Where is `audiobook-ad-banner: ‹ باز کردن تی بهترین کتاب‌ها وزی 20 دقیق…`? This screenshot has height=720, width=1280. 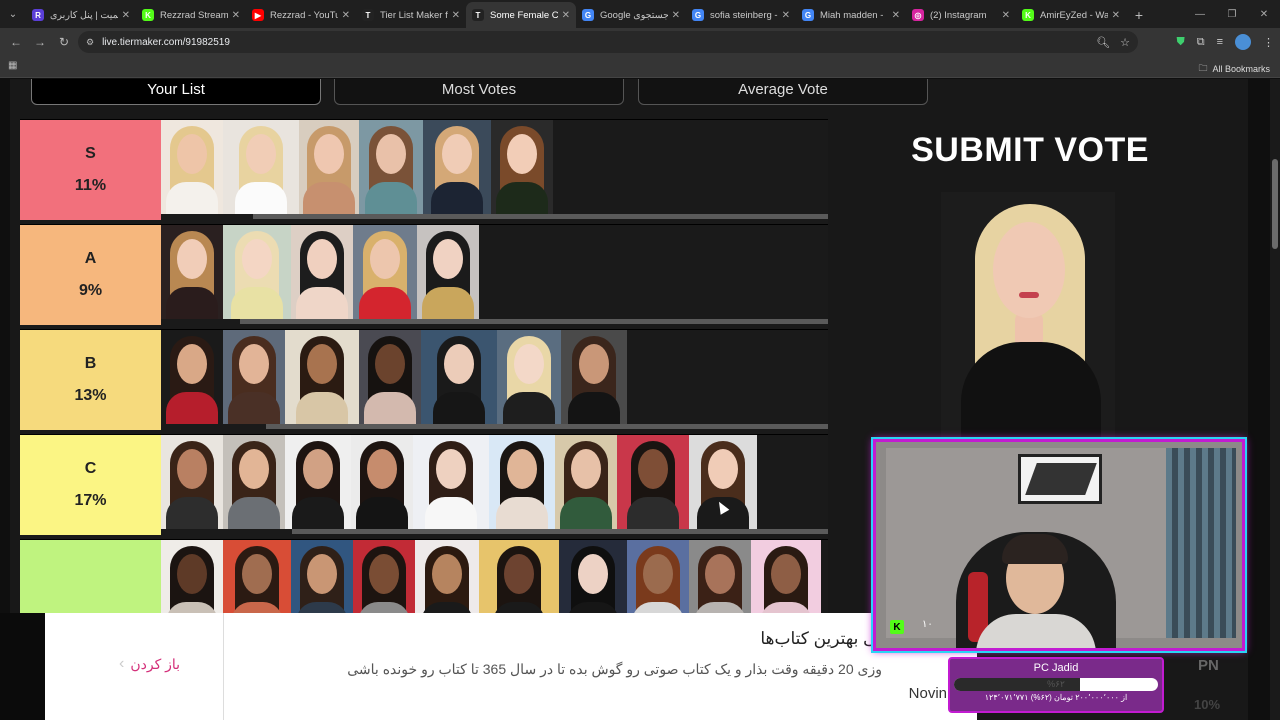
audiobook-ad-banner: ‹ باز کردن تی بهترین کتاب‌ها وزی 20 دقیق… is located at coordinates (511, 666).